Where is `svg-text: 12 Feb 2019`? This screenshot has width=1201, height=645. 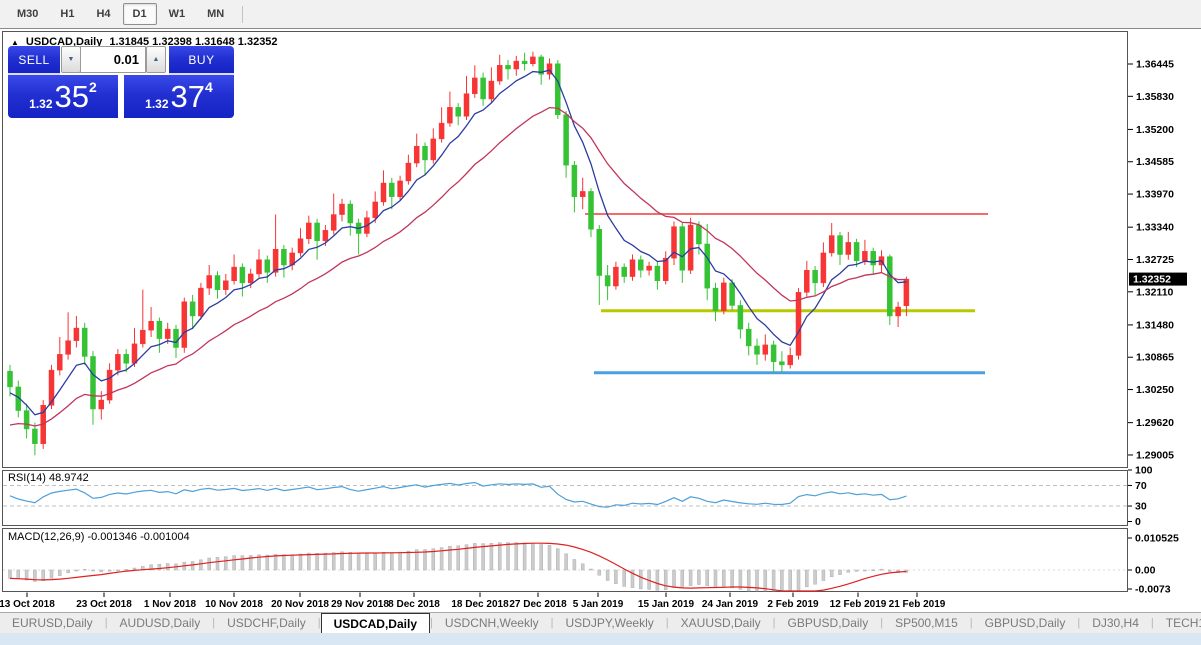
svg-text: 12 Feb 2019 is located at coordinates (858, 604).